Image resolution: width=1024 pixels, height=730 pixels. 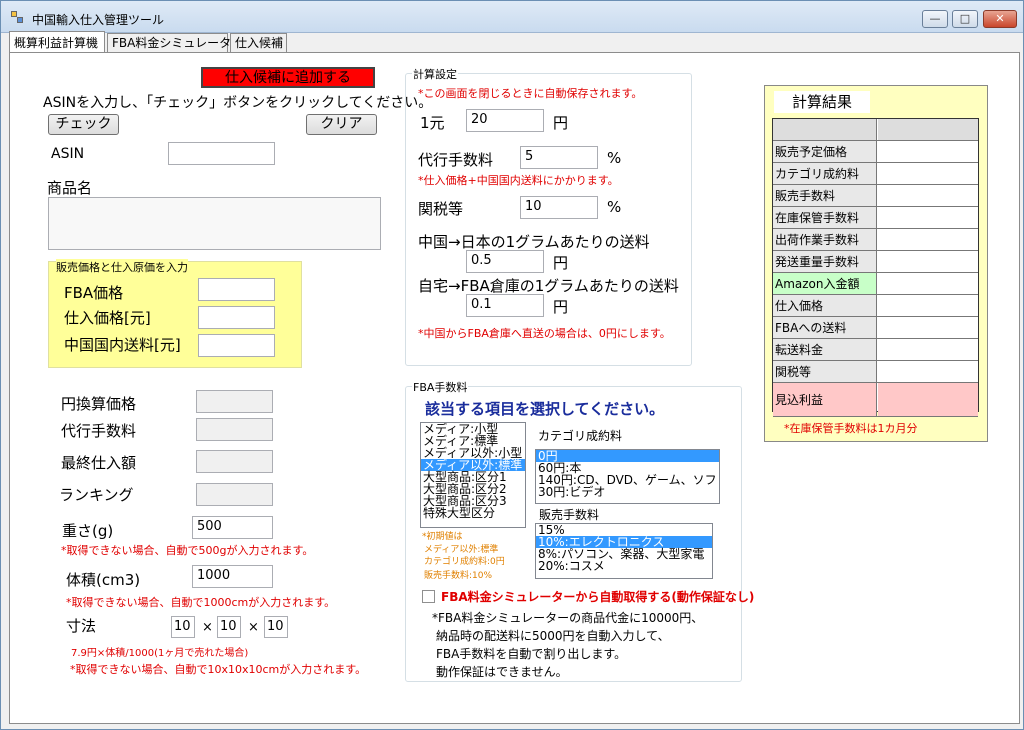 What do you see at coordinates (288, 77) in the screenshot?
I see `add-candidate-button: 仕入候補に追加する` at bounding box center [288, 77].